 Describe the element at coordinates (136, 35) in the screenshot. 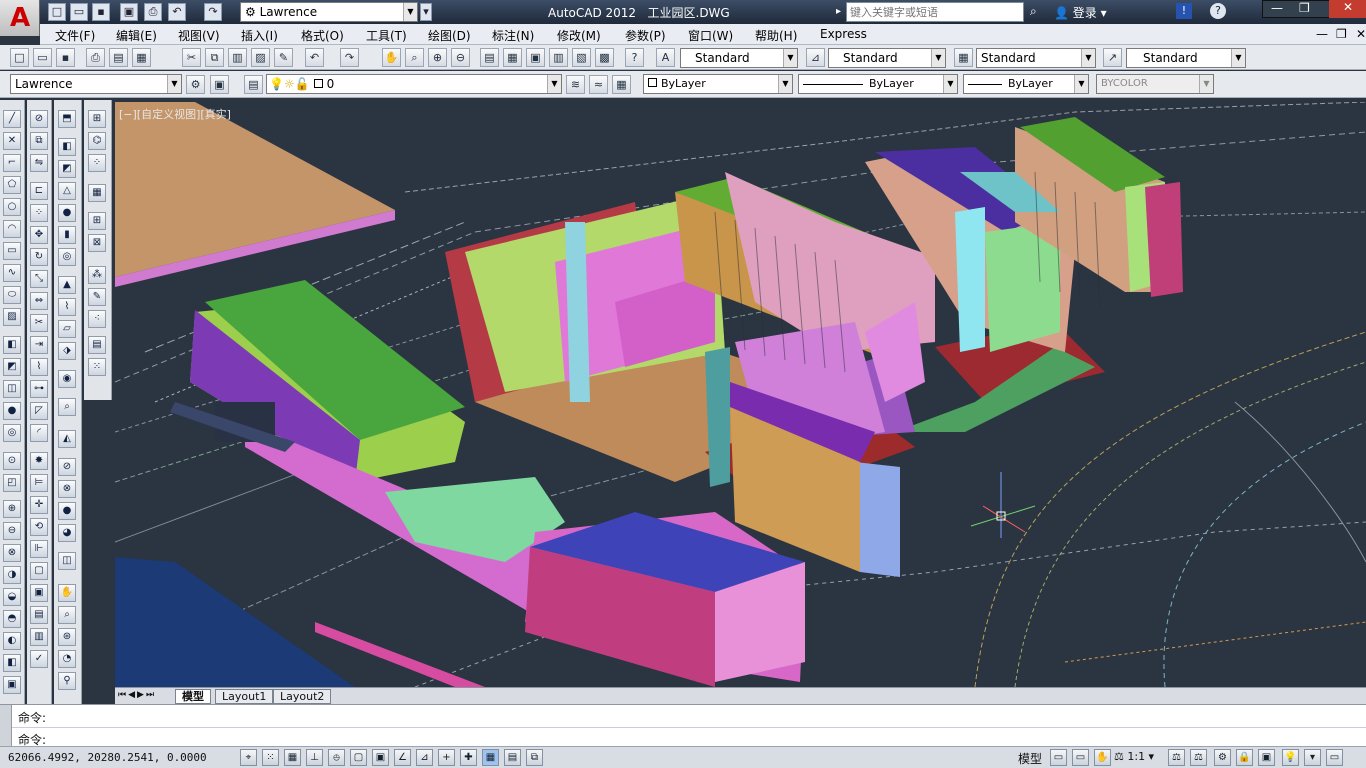

I see `menu-edit: 编辑(E)` at that location.